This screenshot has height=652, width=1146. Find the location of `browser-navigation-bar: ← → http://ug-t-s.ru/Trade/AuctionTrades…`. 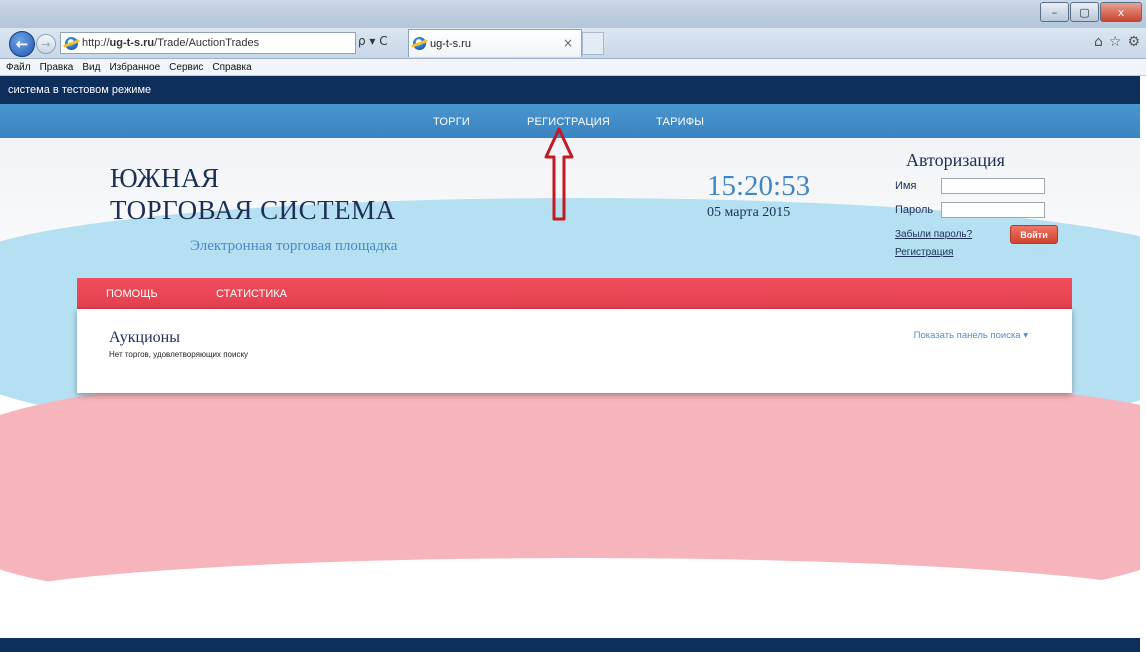

browser-navigation-bar: ← → http://ug-t-s.ru/Trade/AuctionTrades… is located at coordinates (573, 43).